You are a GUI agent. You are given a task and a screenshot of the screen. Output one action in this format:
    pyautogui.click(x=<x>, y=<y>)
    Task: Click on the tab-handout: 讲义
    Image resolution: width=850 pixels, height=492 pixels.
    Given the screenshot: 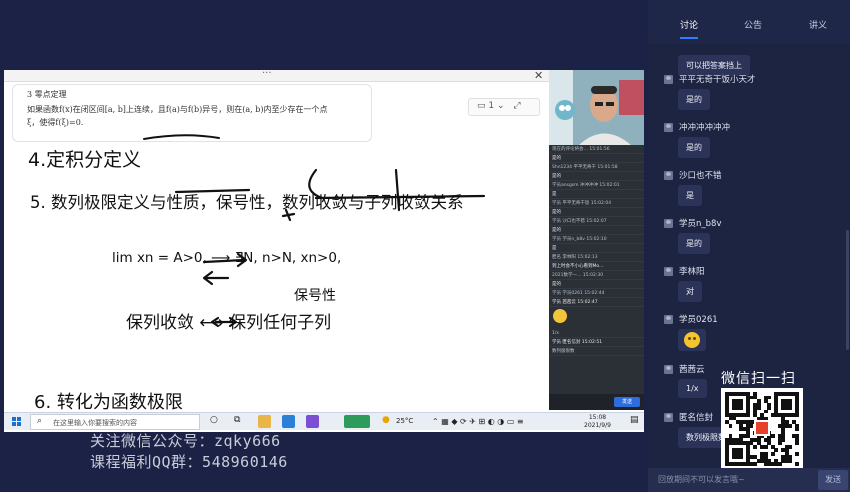 What is the action you would take?
    pyautogui.click(x=818, y=24)
    